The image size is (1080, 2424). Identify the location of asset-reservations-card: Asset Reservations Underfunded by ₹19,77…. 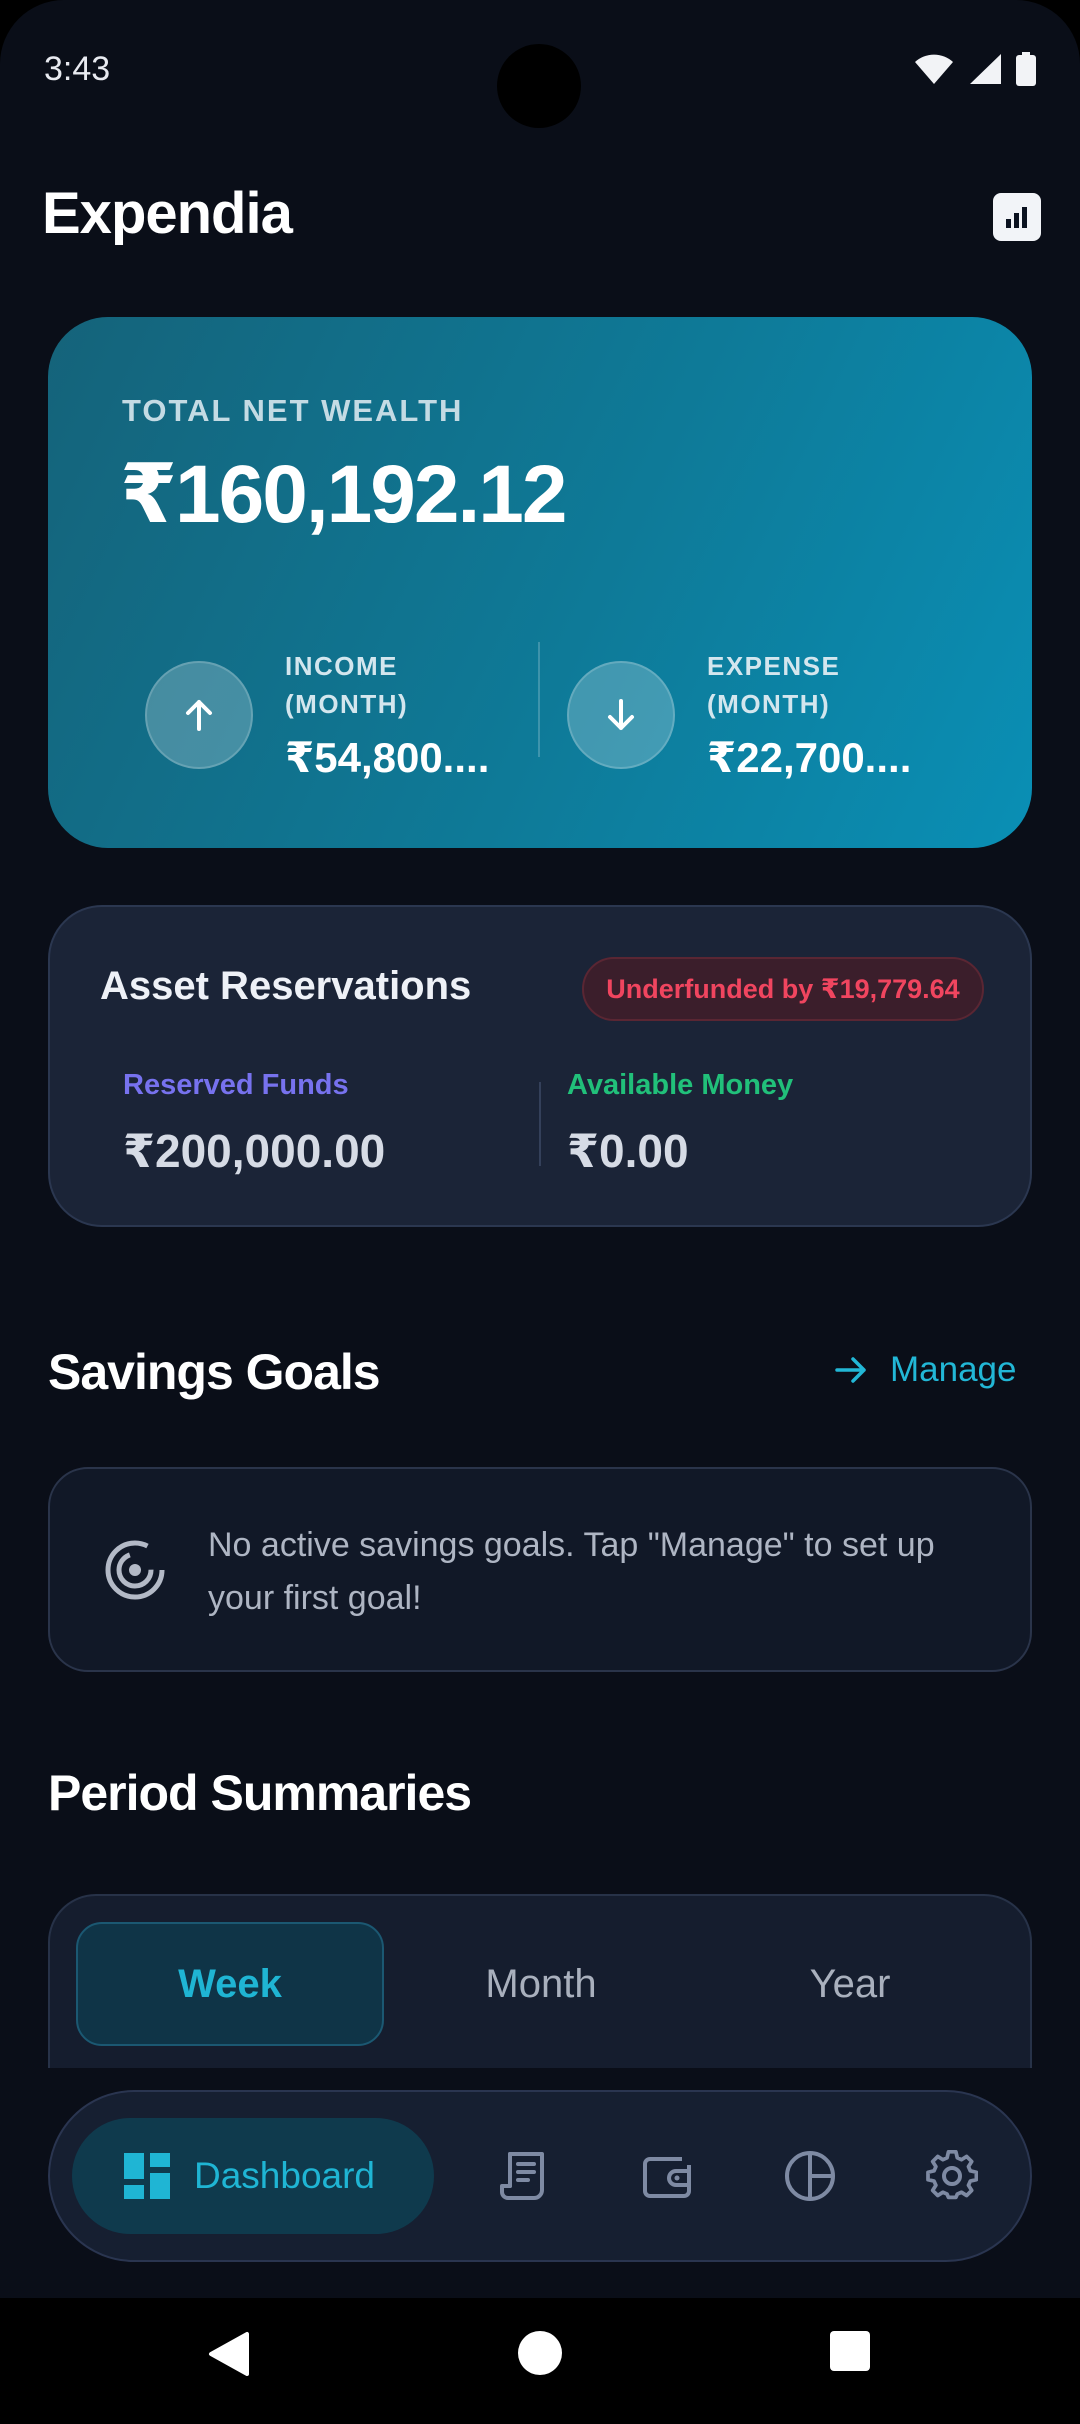
(540, 1066).